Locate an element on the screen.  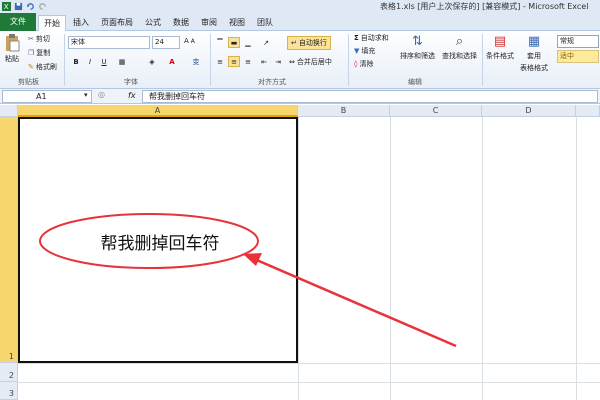
arrow-head-icon is located at coordinates (252, 259).